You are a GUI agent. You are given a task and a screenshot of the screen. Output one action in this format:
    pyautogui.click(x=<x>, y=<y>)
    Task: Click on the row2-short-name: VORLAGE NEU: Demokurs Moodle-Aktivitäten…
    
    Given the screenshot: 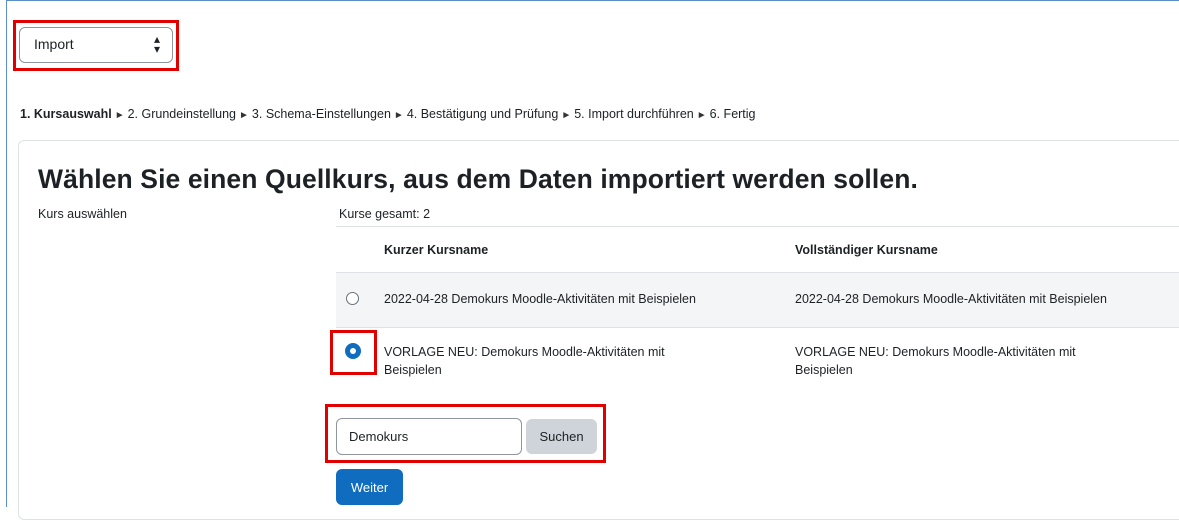 What is the action you would take?
    pyautogui.click(x=524, y=361)
    